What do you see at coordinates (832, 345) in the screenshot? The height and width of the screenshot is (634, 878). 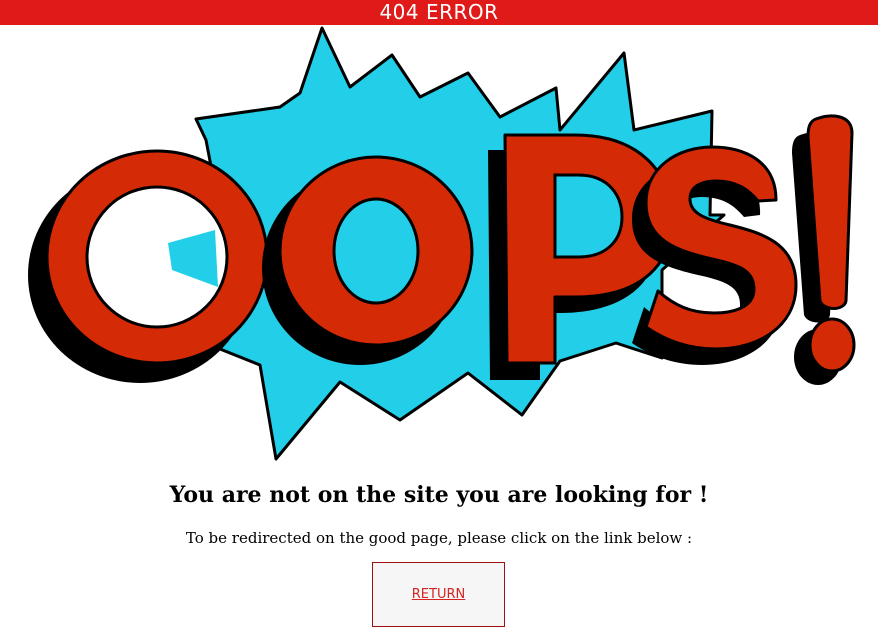 I see `exclamation-dot` at bounding box center [832, 345].